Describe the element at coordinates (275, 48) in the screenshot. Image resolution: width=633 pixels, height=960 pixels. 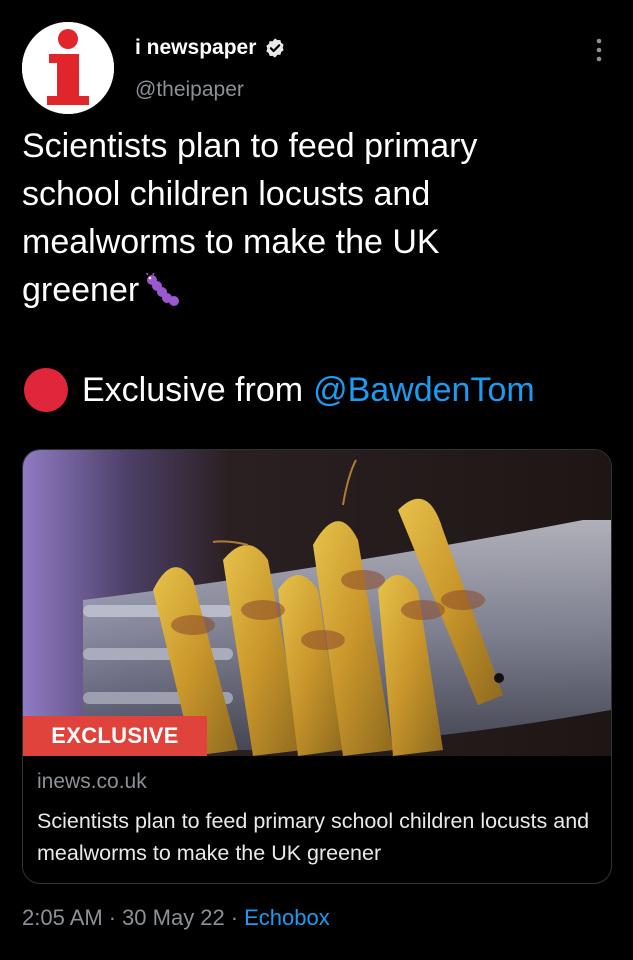
I see `verified-badge-icon` at that location.